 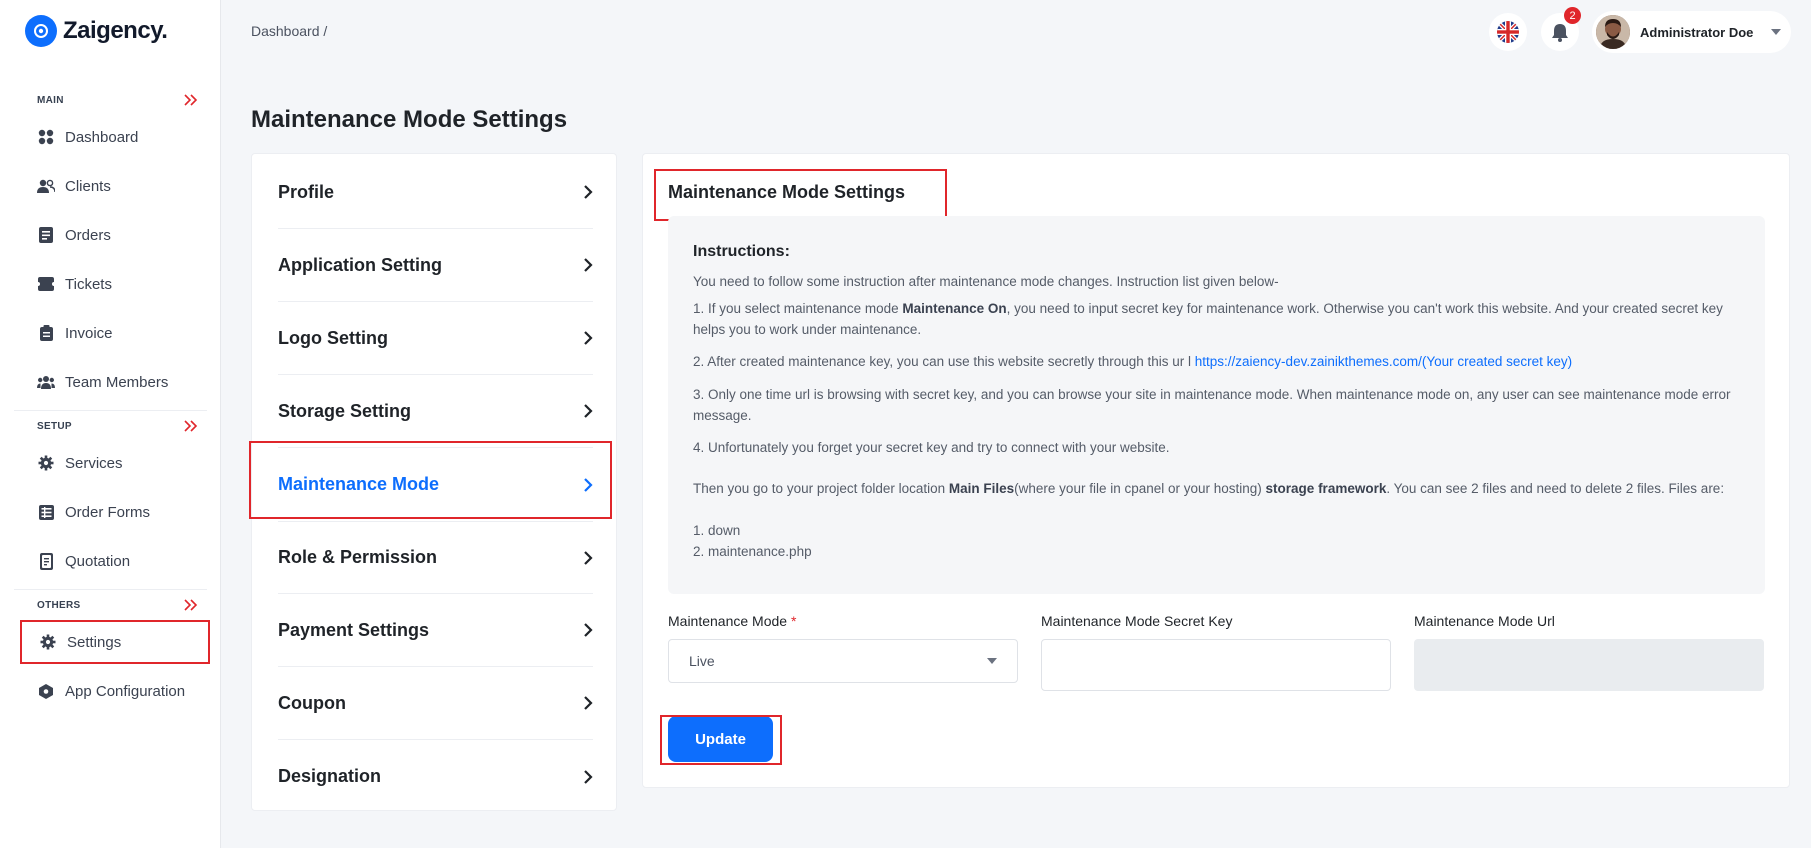 What do you see at coordinates (1589, 665) in the screenshot?
I see `maintenance-url-input` at bounding box center [1589, 665].